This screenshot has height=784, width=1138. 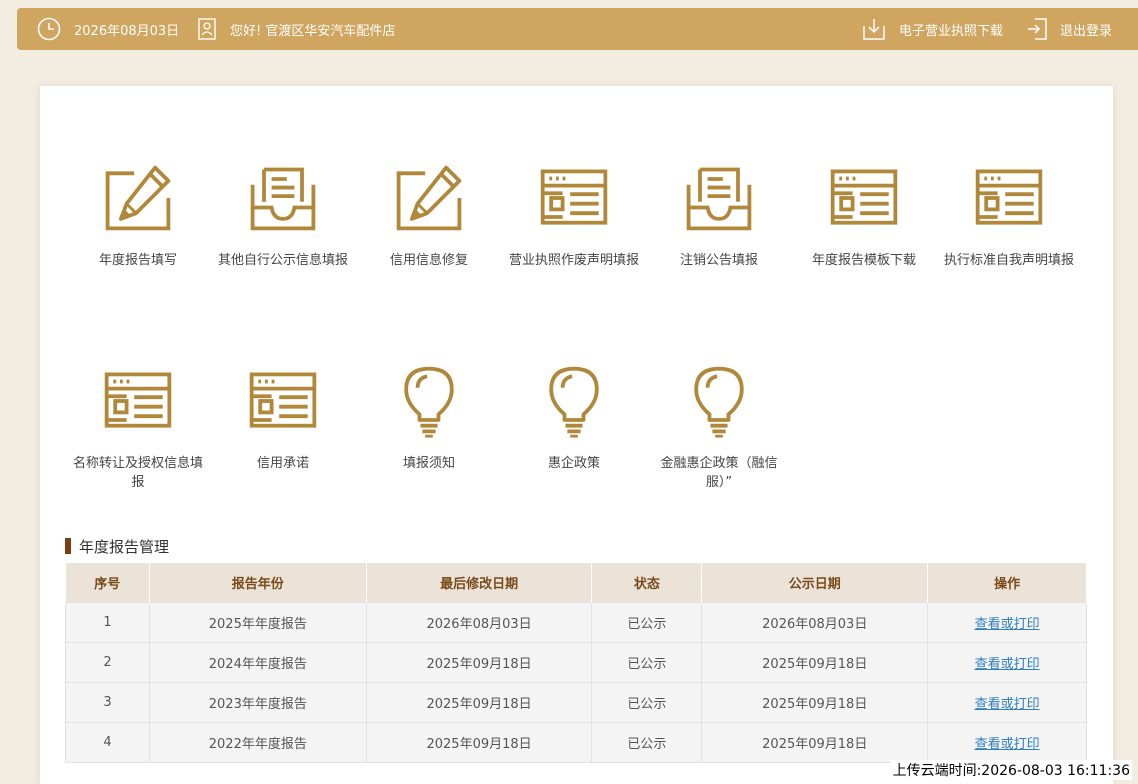 I want to click on cell-index: 4, so click(x=107, y=742).